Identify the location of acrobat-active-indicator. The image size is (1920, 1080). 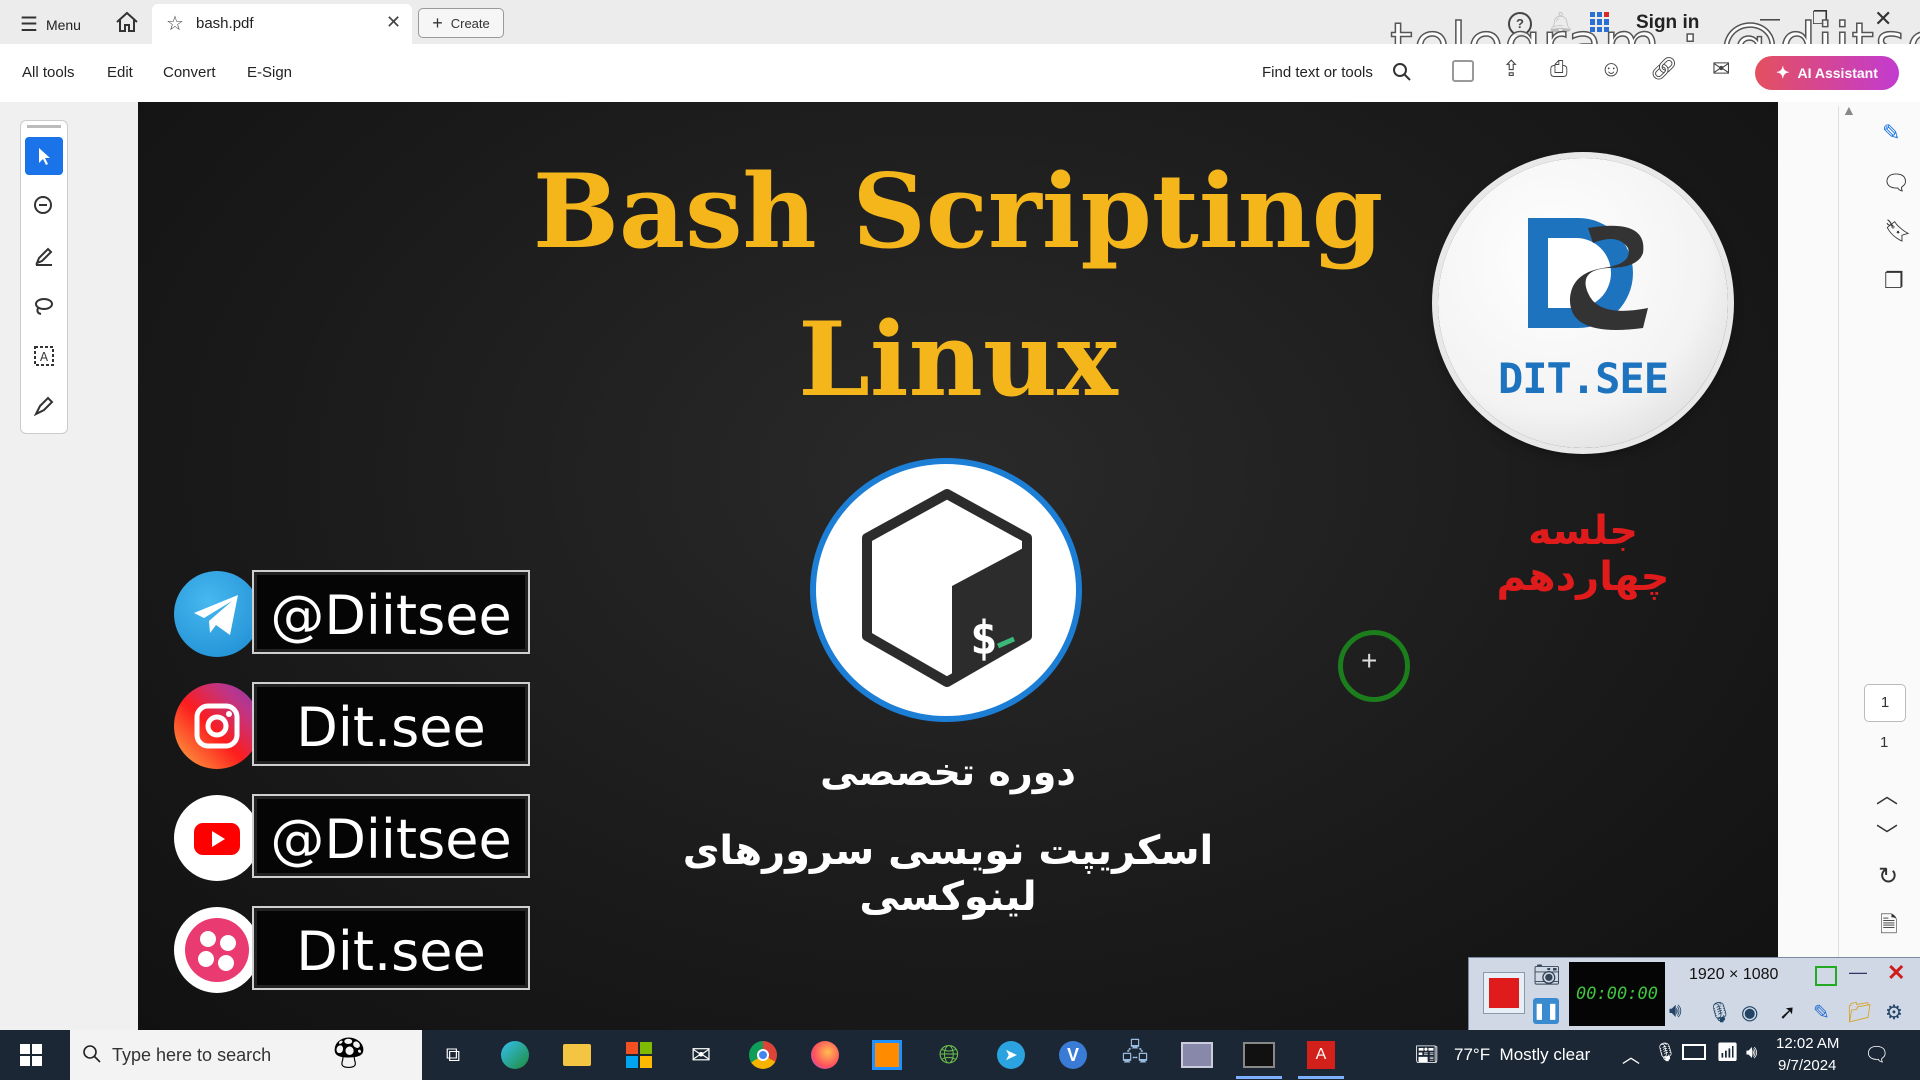
(1321, 1077).